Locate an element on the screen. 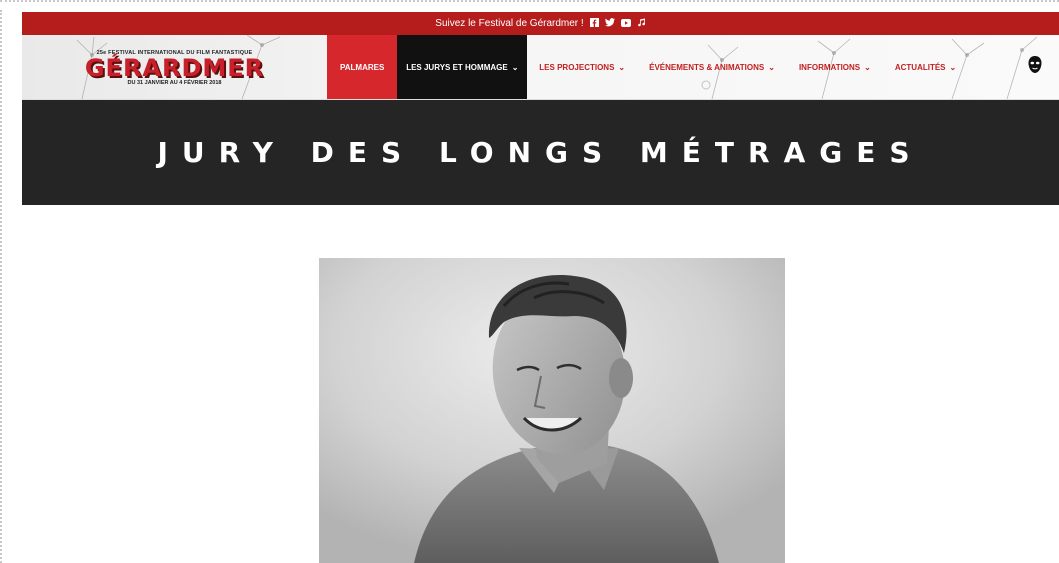 The height and width of the screenshot is (563, 1059). facebook-icon is located at coordinates (594, 23).